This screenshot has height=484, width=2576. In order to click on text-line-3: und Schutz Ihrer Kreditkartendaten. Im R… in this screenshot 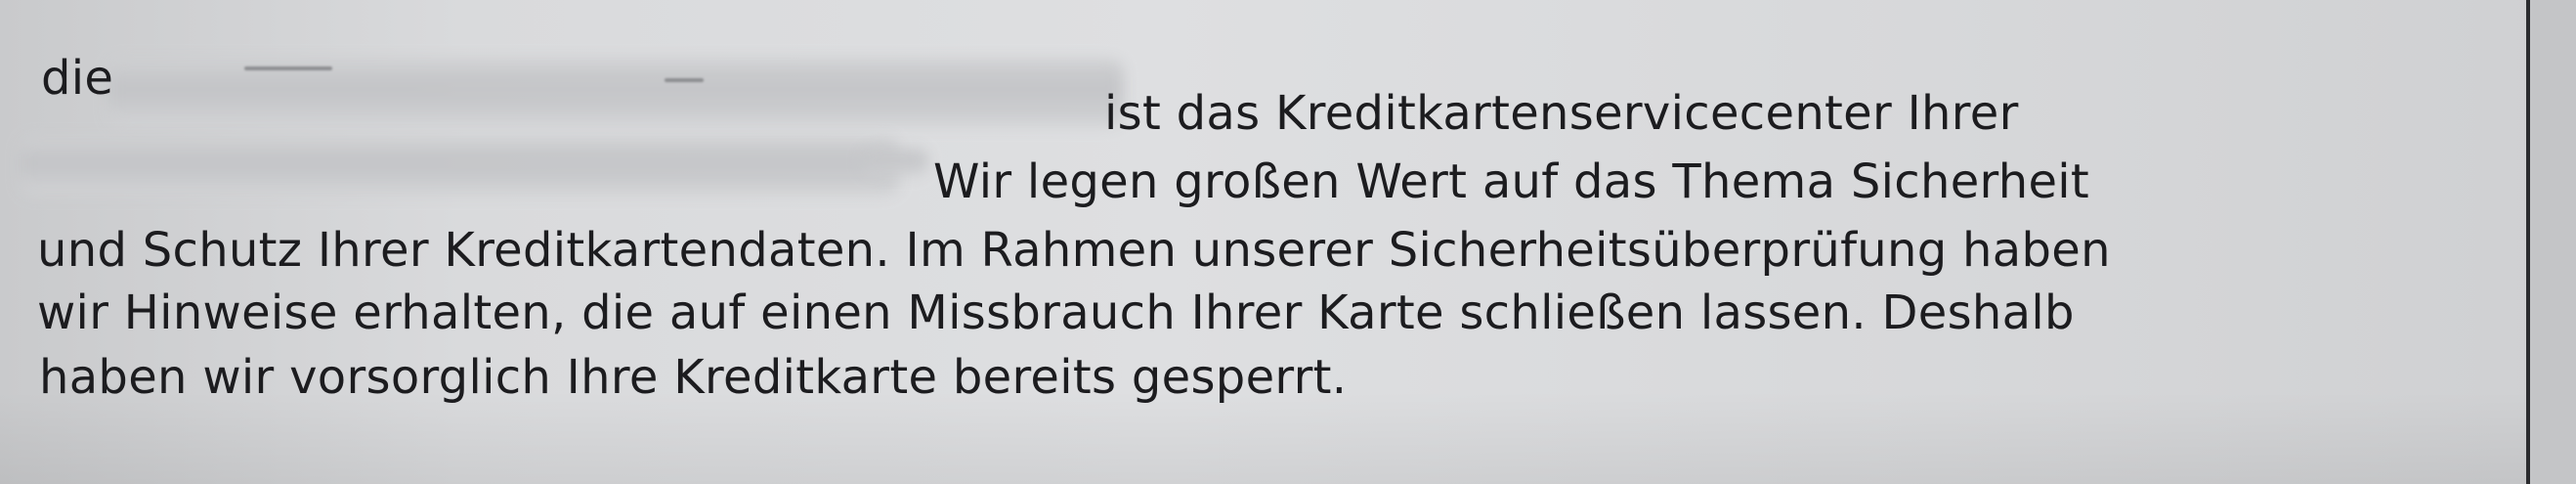, I will do `click(1074, 250)`.